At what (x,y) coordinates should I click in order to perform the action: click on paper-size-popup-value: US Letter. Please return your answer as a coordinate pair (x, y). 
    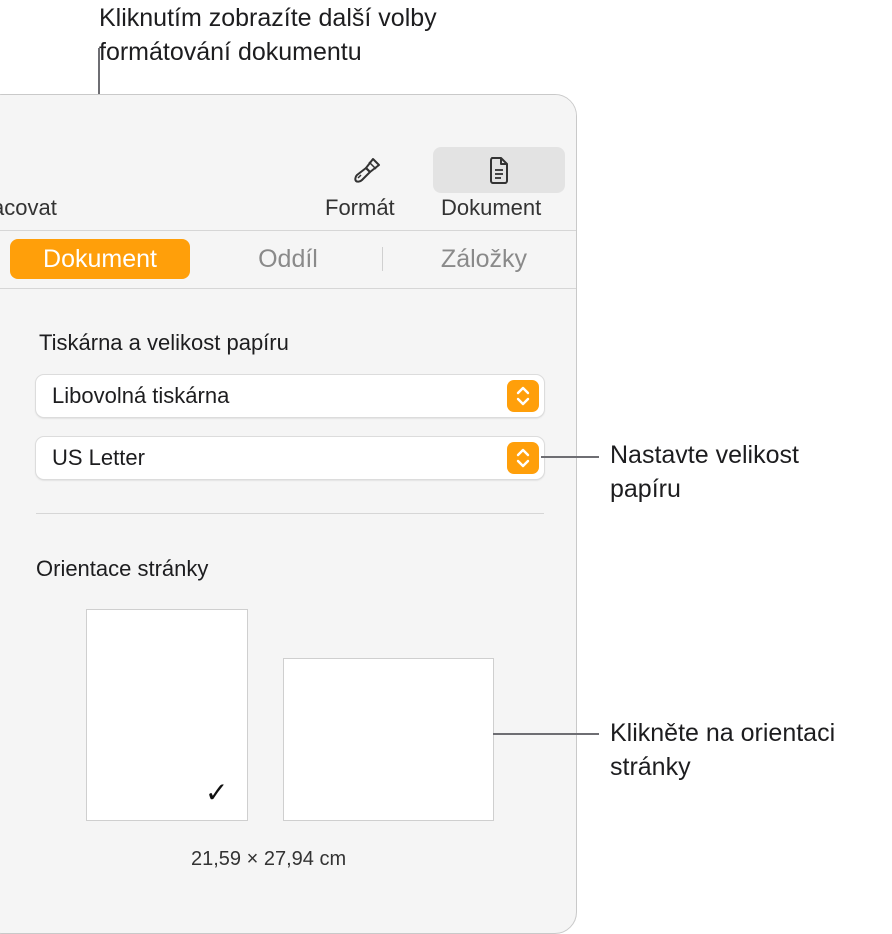
    Looking at the image, I should click on (98, 457).